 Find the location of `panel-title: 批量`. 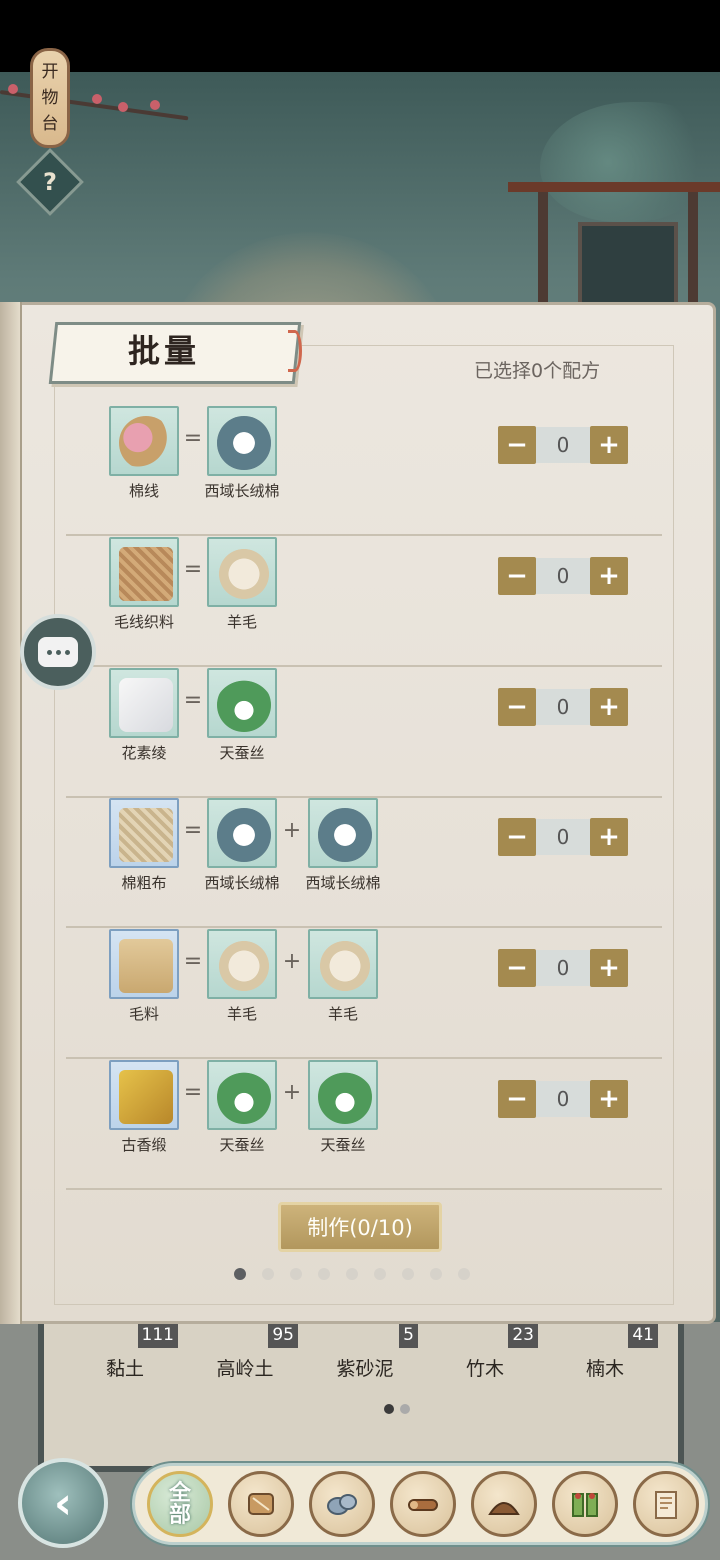

panel-title: 批量 is located at coordinates (164, 351).